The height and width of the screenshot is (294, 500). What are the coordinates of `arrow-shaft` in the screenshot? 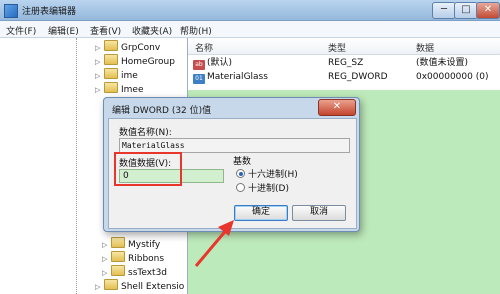 It's located at (212, 247).